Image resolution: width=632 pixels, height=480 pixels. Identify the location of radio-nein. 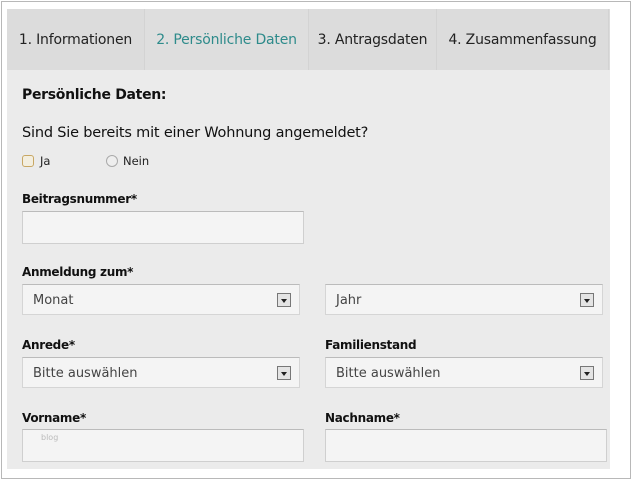
(112, 161).